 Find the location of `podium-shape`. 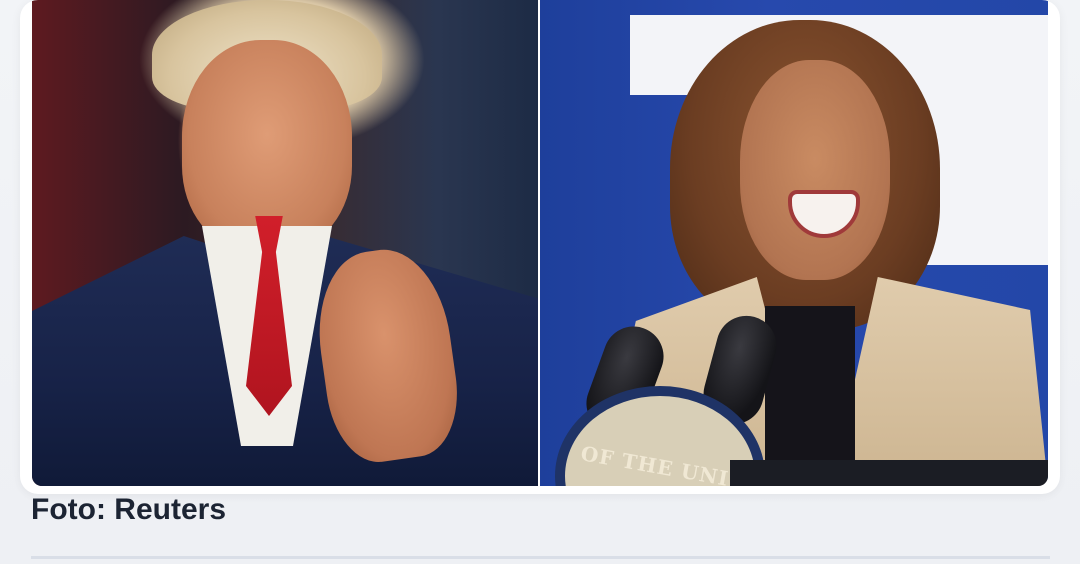

podium-shape is located at coordinates (889, 473).